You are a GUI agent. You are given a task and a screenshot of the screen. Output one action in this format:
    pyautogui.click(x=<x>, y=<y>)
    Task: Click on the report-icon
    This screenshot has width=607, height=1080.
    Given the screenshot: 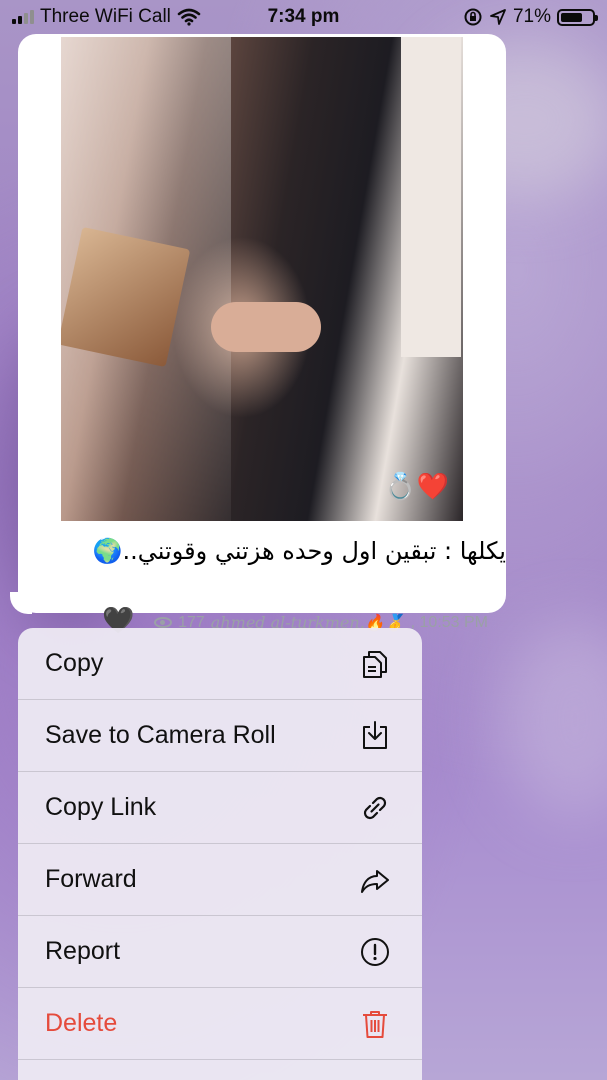 What is the action you would take?
    pyautogui.click(x=375, y=951)
    